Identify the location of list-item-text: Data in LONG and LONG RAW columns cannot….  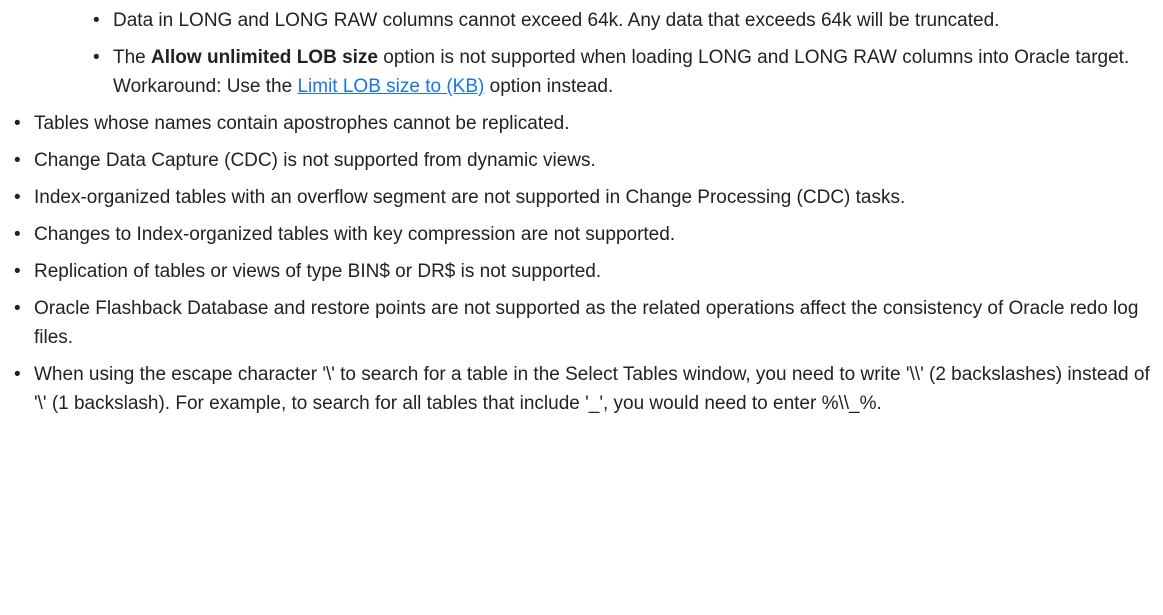
(556, 20).